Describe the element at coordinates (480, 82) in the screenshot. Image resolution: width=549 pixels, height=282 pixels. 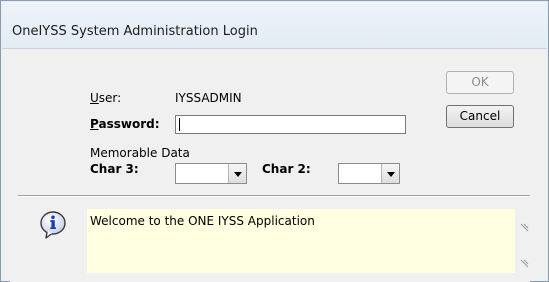
I see `ok-button: OK` at that location.